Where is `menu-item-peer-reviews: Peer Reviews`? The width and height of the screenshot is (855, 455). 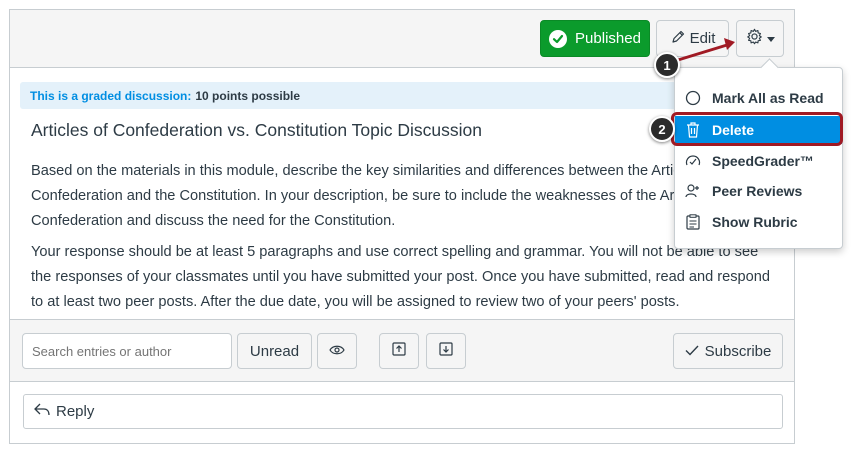 menu-item-peer-reviews: Peer Reviews is located at coordinates (758, 191).